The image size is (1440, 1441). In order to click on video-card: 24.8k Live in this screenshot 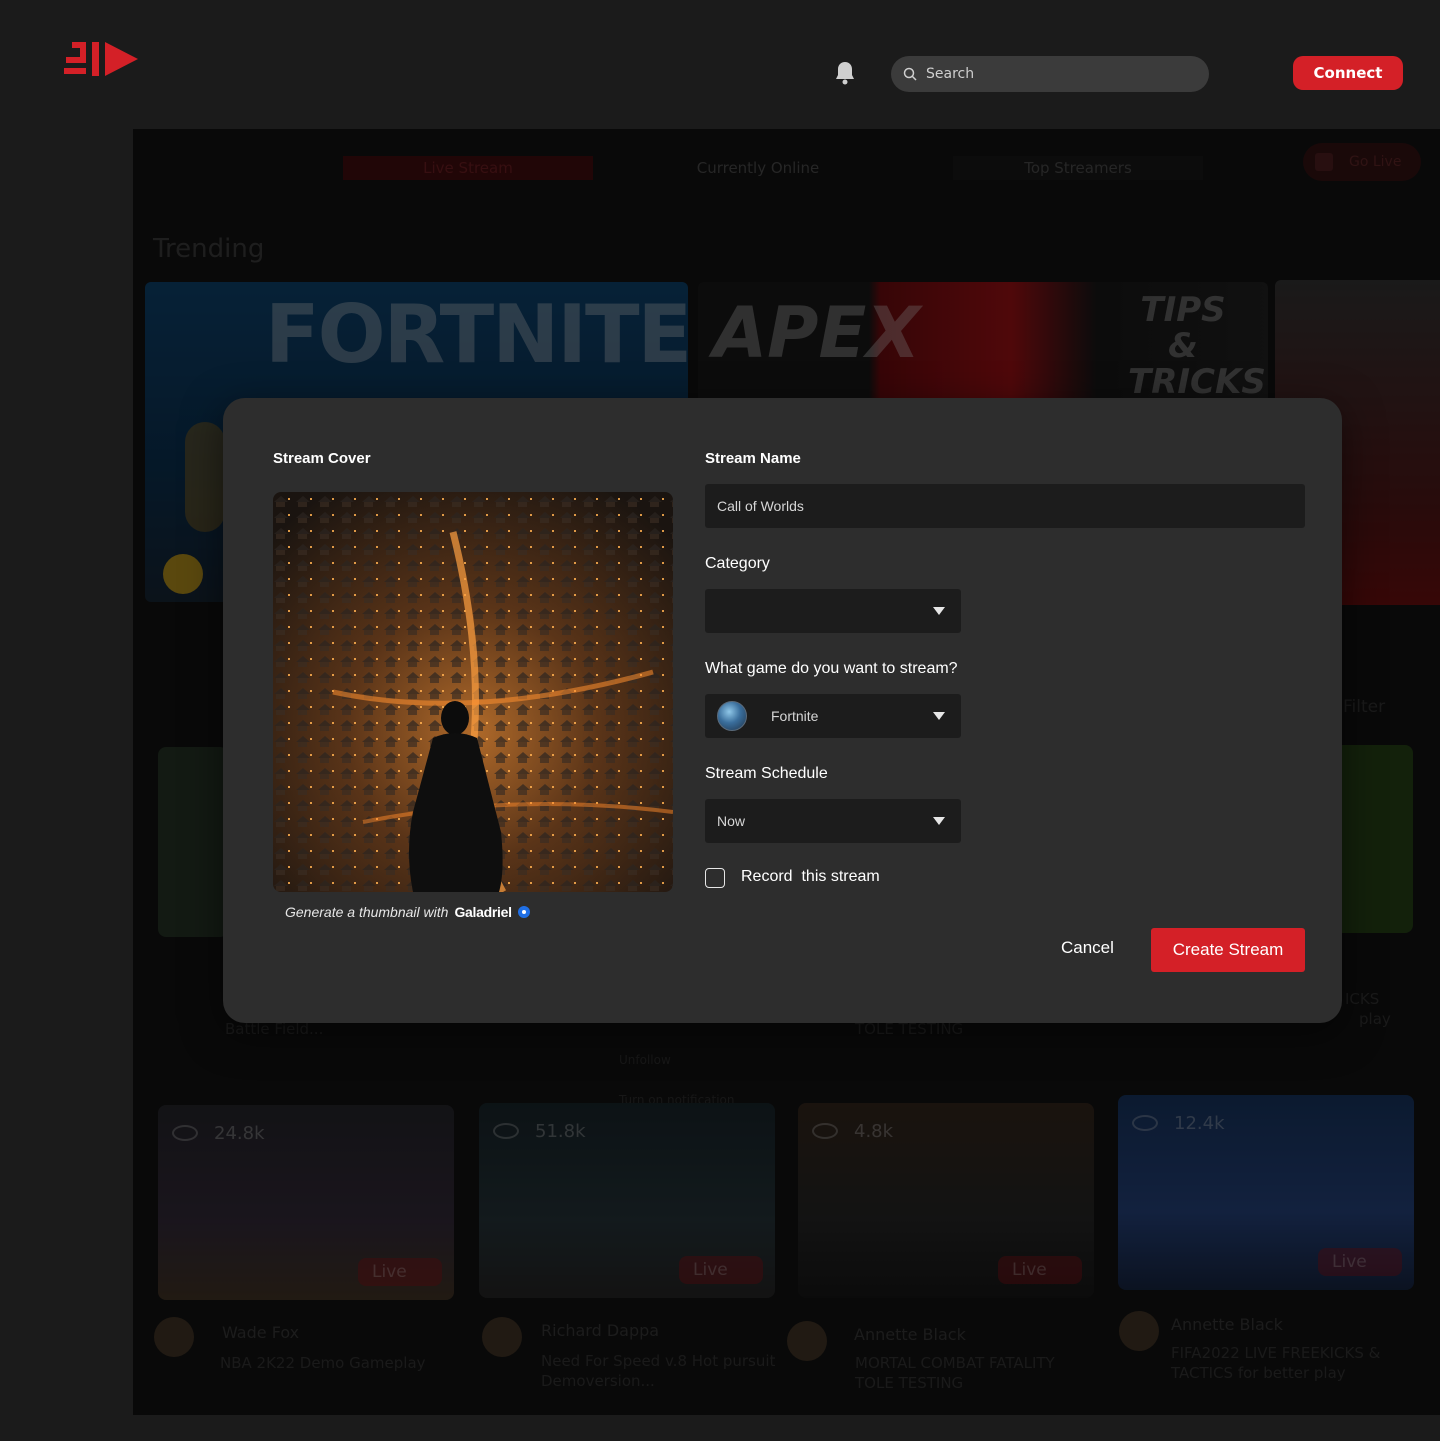, I will do `click(306, 1202)`.